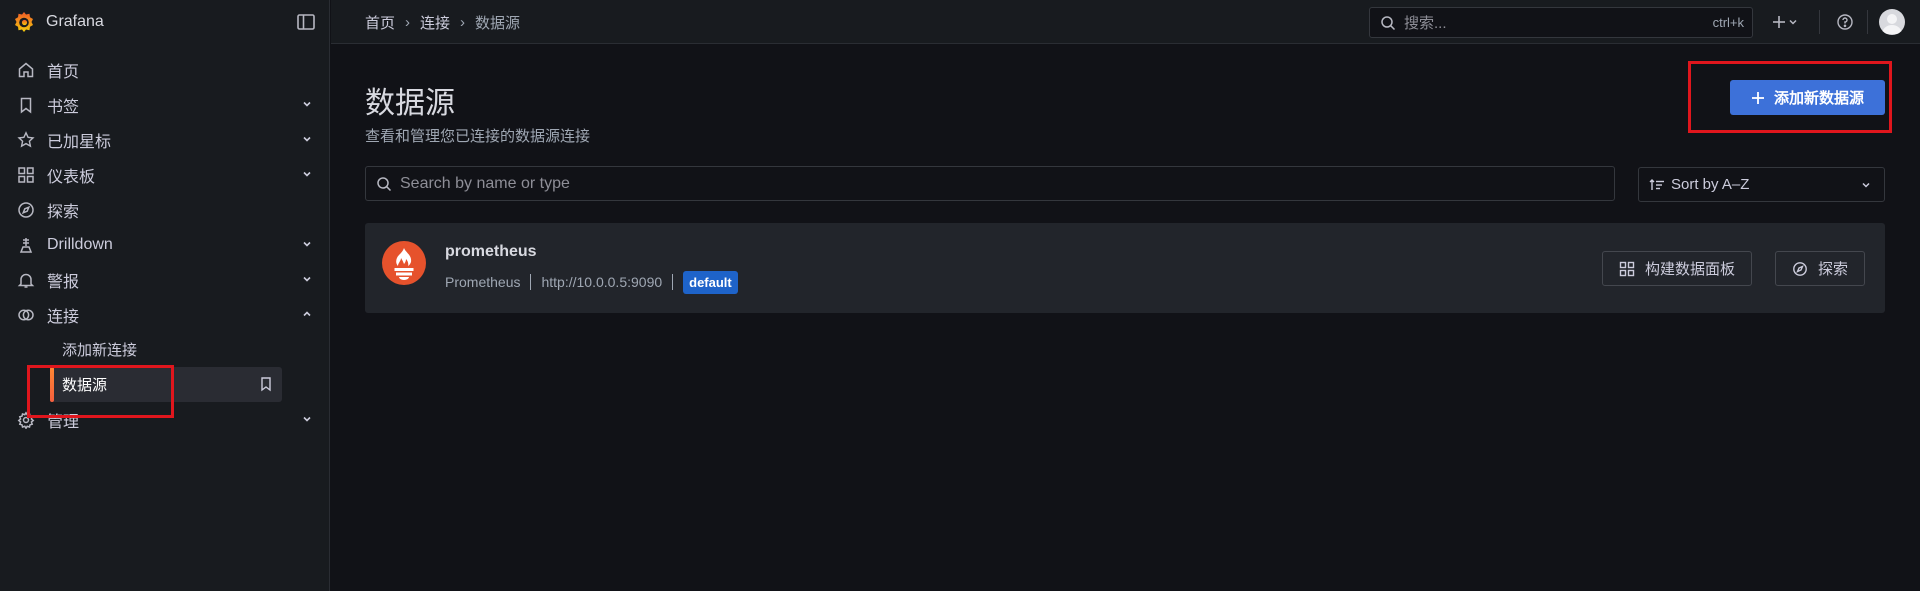  Describe the element at coordinates (63, 107) in the screenshot. I see `sidebar-item-label: 书签` at that location.